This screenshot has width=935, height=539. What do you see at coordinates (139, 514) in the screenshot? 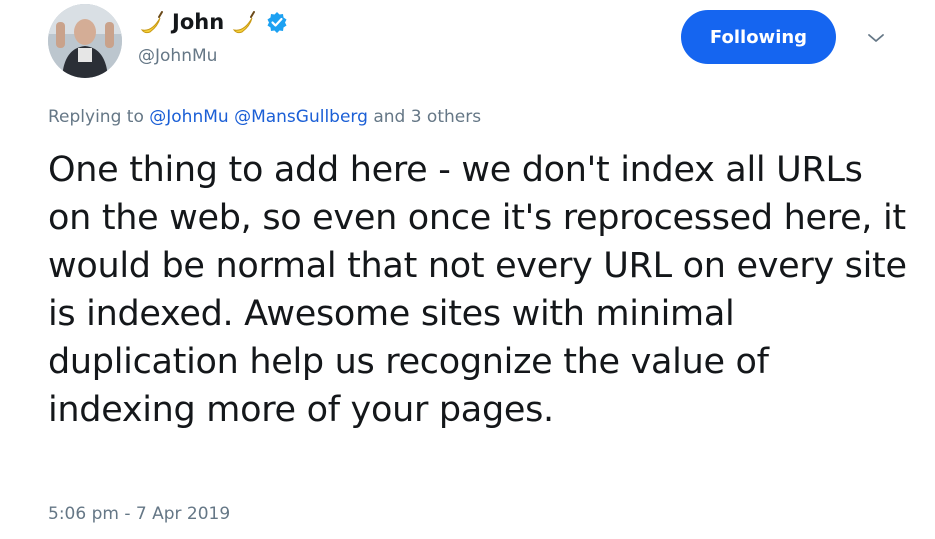
I see `tweet-timestamp: 5:06 pm - 7 Apr 2019` at bounding box center [139, 514].